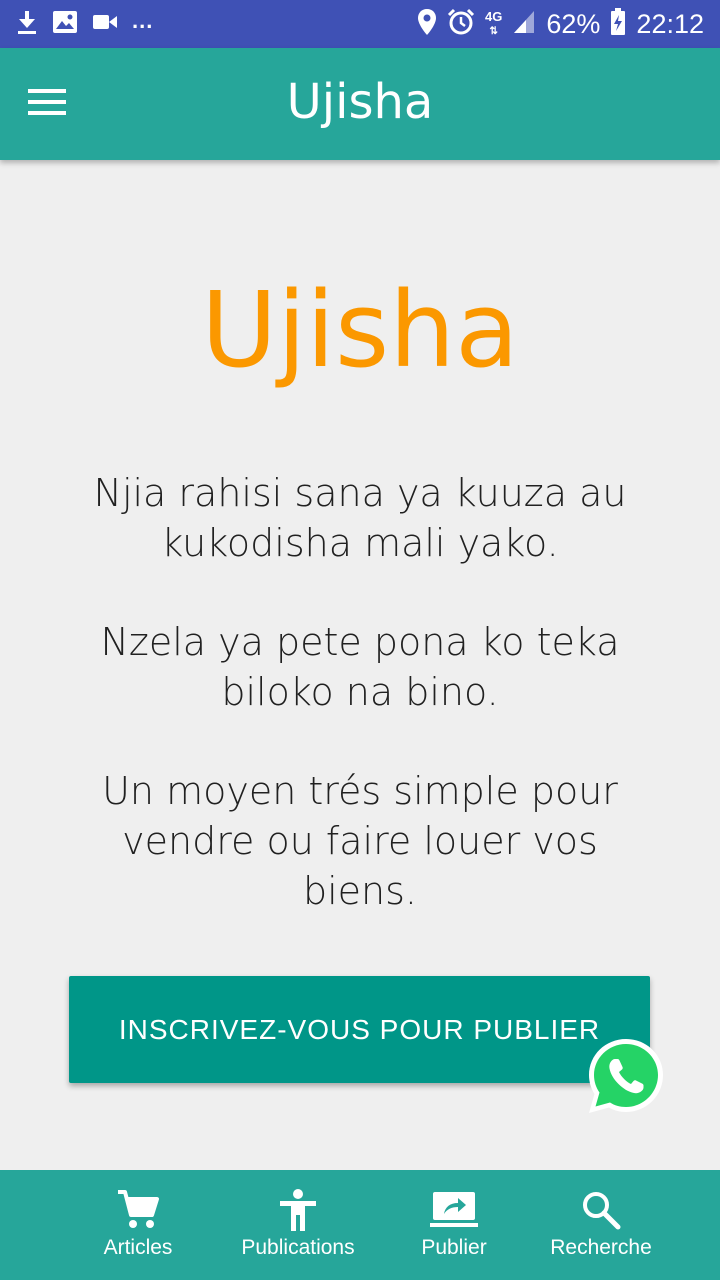 Image resolution: width=720 pixels, height=1280 pixels. I want to click on person-icon, so click(298, 1210).